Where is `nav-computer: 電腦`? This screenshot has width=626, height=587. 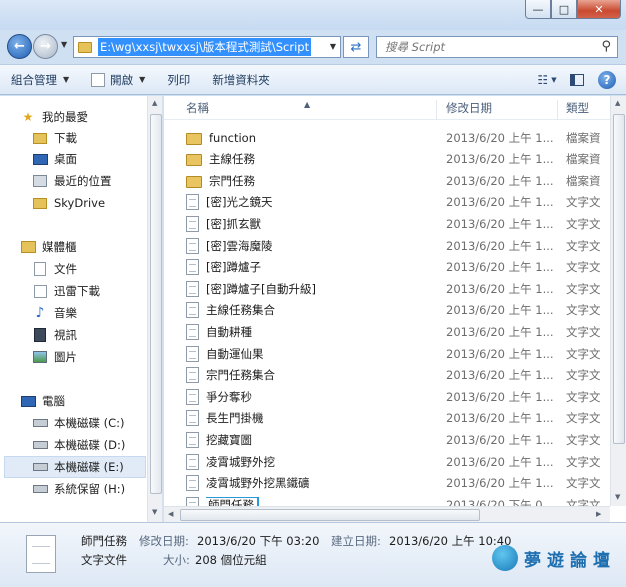 nav-computer: 電腦 is located at coordinates (91, 401).